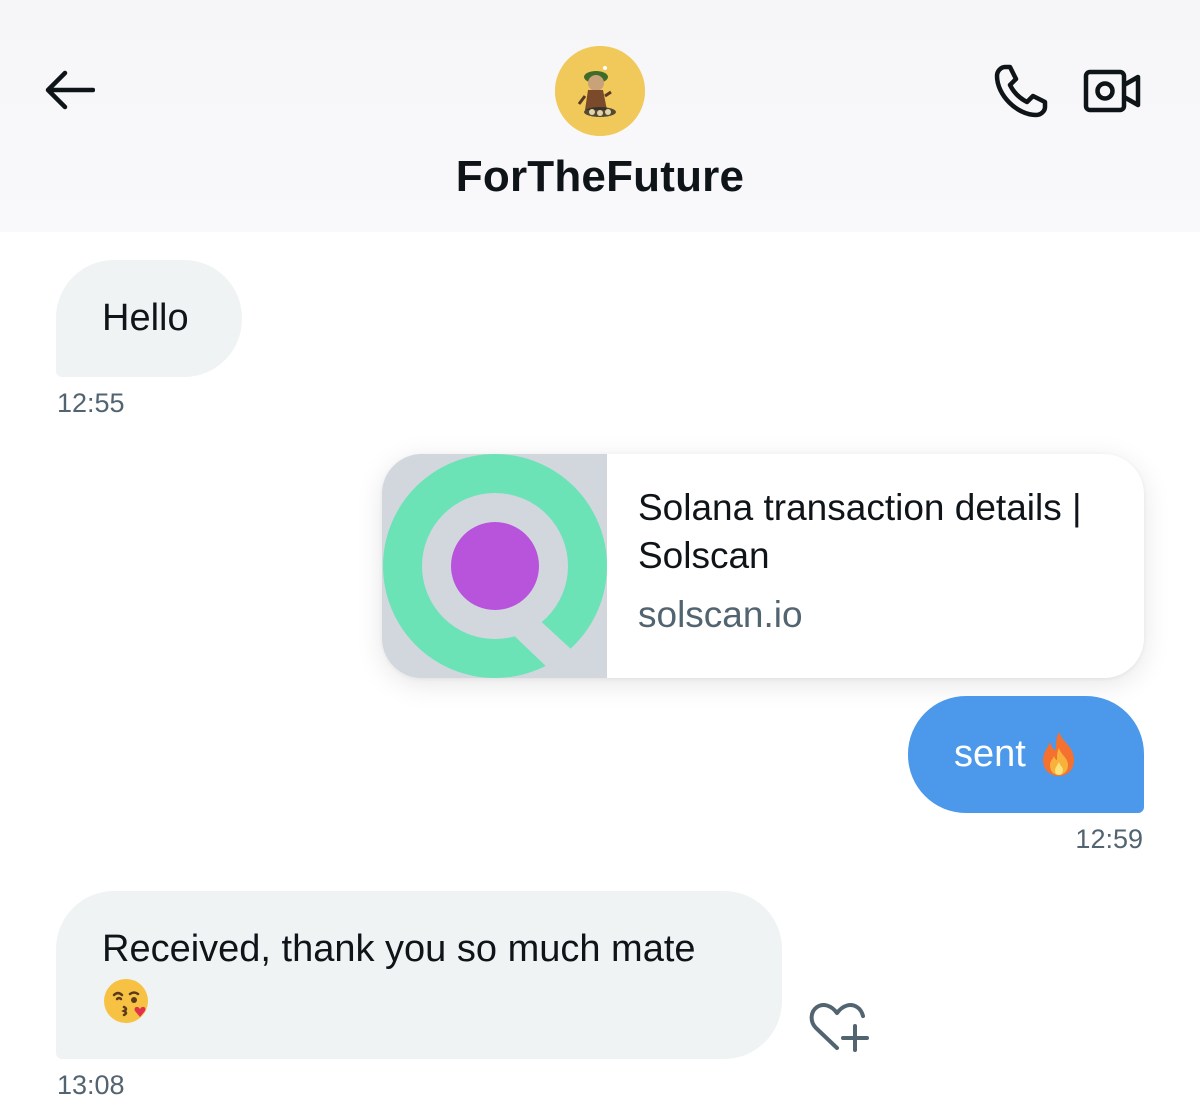  I want to click on message-text: Hello, so click(145, 318).